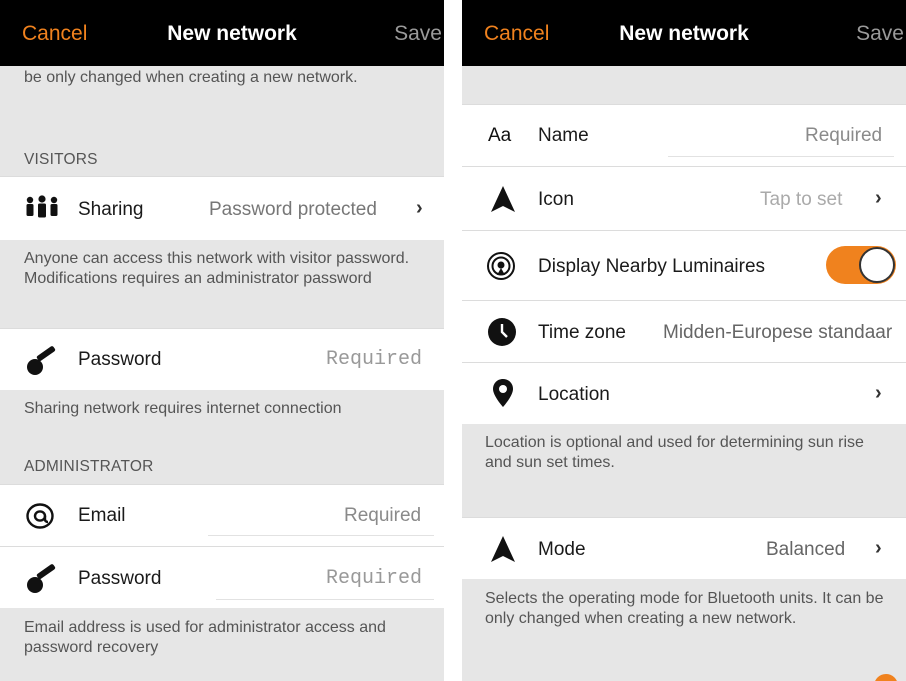  What do you see at coordinates (574, 394) in the screenshot?
I see `location-label: Location` at bounding box center [574, 394].